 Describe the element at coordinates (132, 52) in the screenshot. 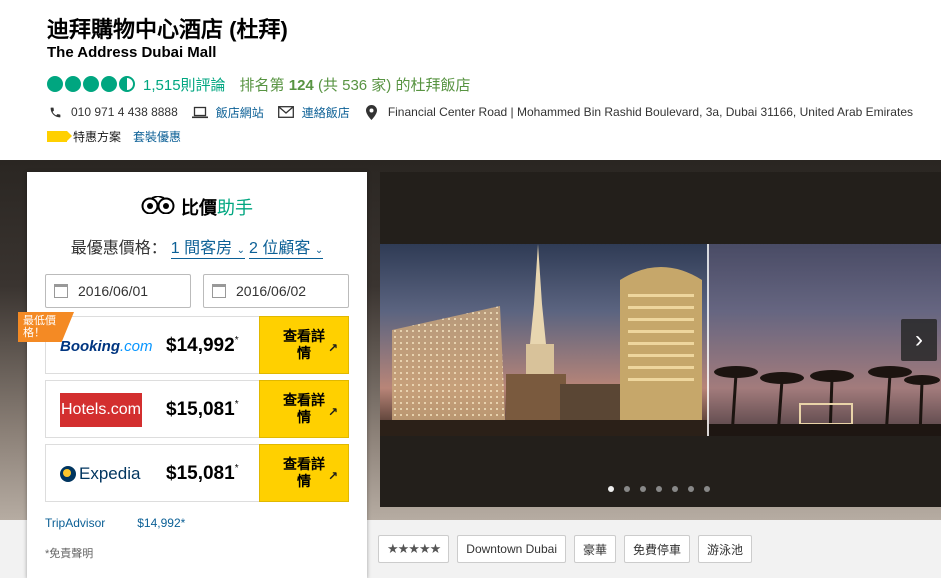

I see `hotel-subname: The Address Dubai Mall` at that location.